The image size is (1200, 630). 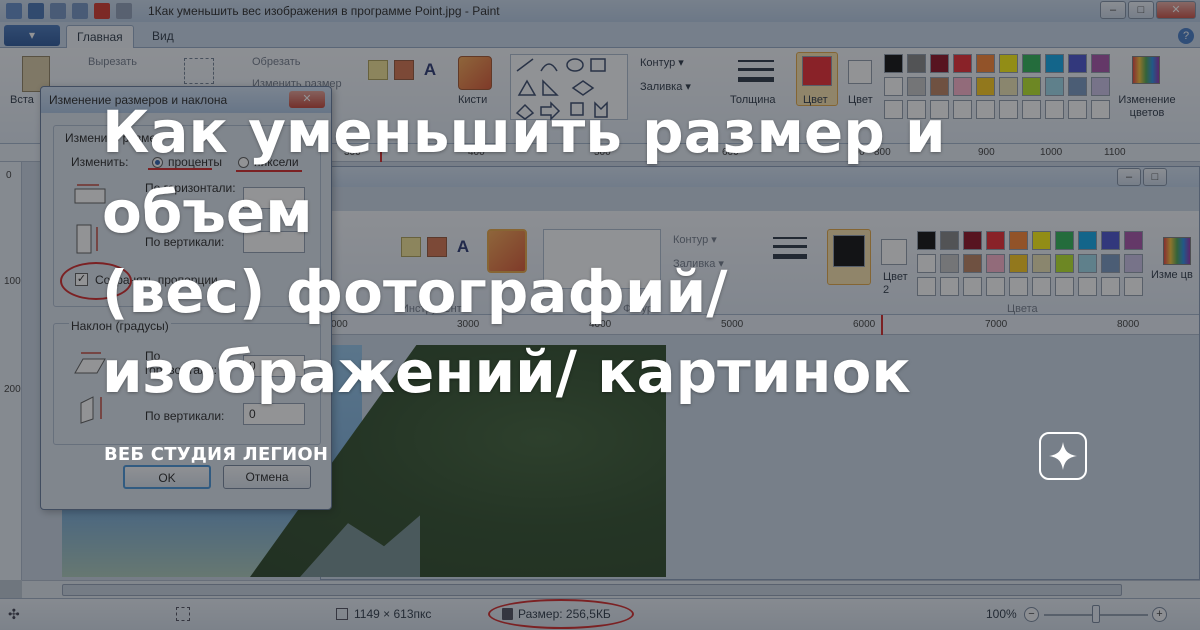 I want to click on headline-line-2: (вес) фотографий/, so click(x=415, y=292).